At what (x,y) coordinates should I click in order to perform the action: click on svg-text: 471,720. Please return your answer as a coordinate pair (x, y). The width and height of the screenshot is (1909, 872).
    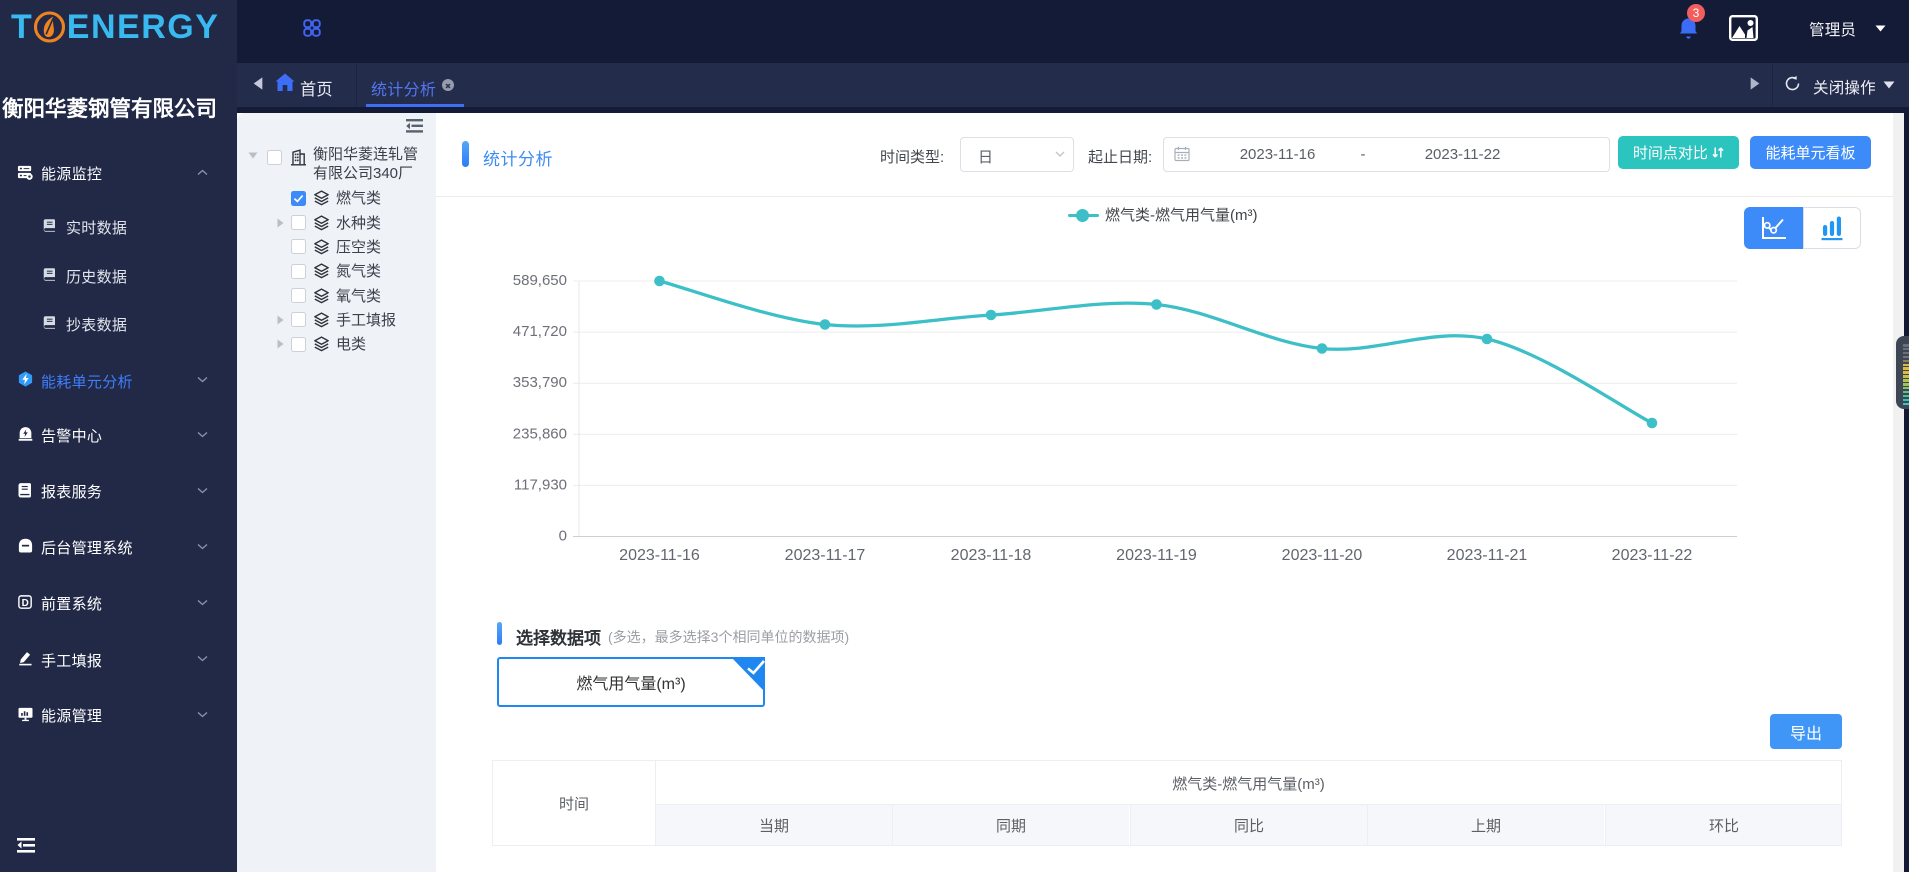
    Looking at the image, I should click on (540, 331).